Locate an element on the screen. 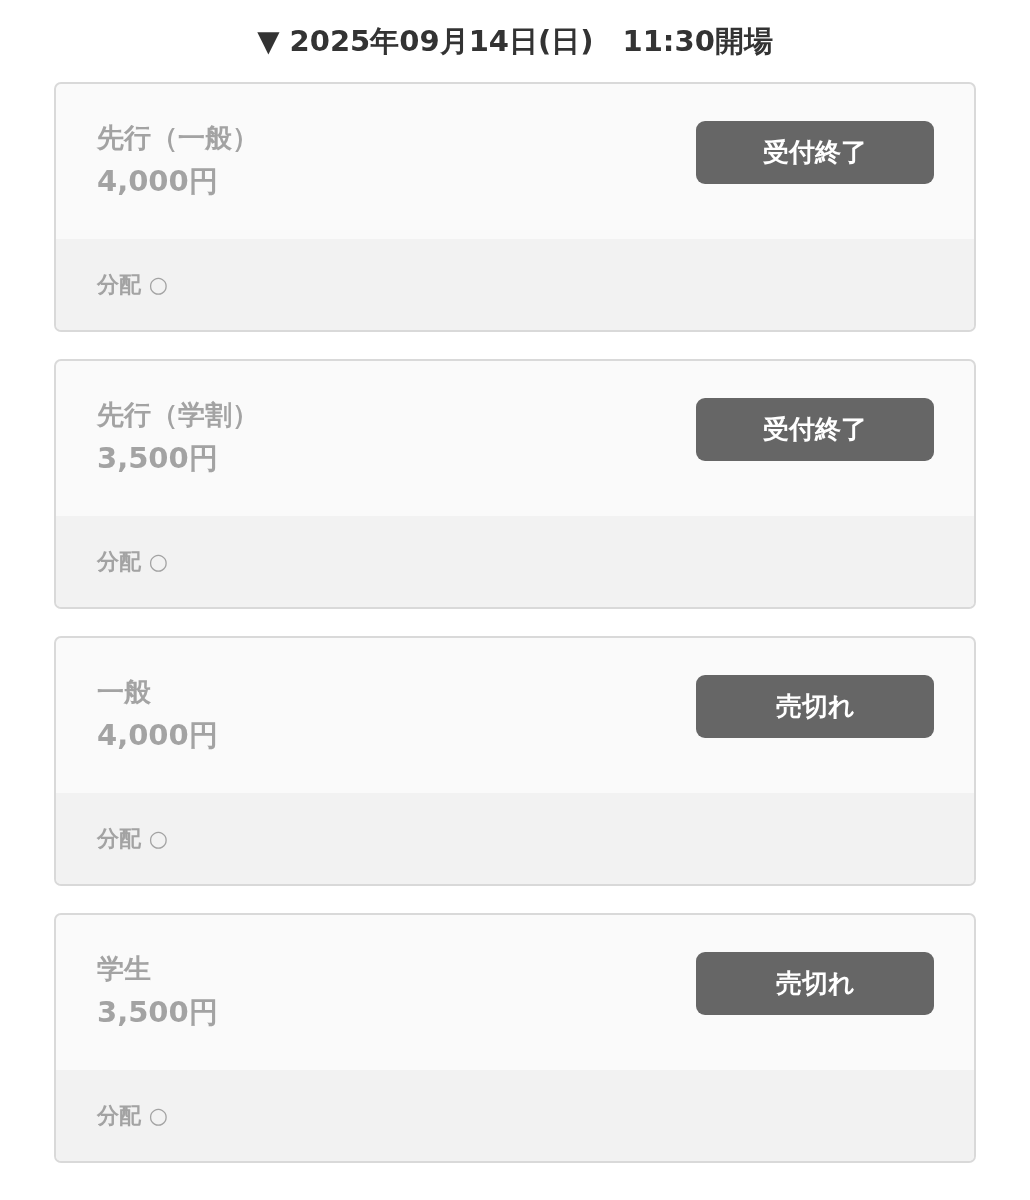 Image resolution: width=1030 pixels, height=1200 pixels. ticket-name: 先行（一般） is located at coordinates (178, 137).